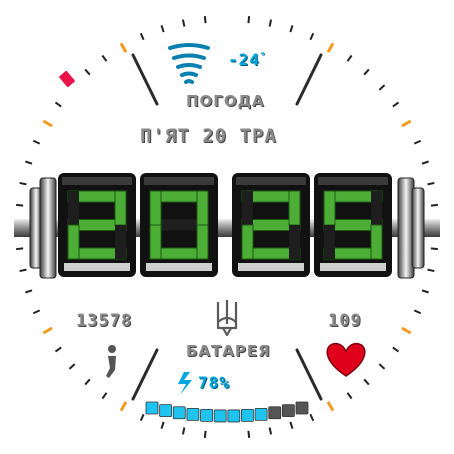 This screenshot has height=454, width=454. Describe the element at coordinates (225, 101) in the screenshot. I see `weather-label: ПОГОДА` at that location.